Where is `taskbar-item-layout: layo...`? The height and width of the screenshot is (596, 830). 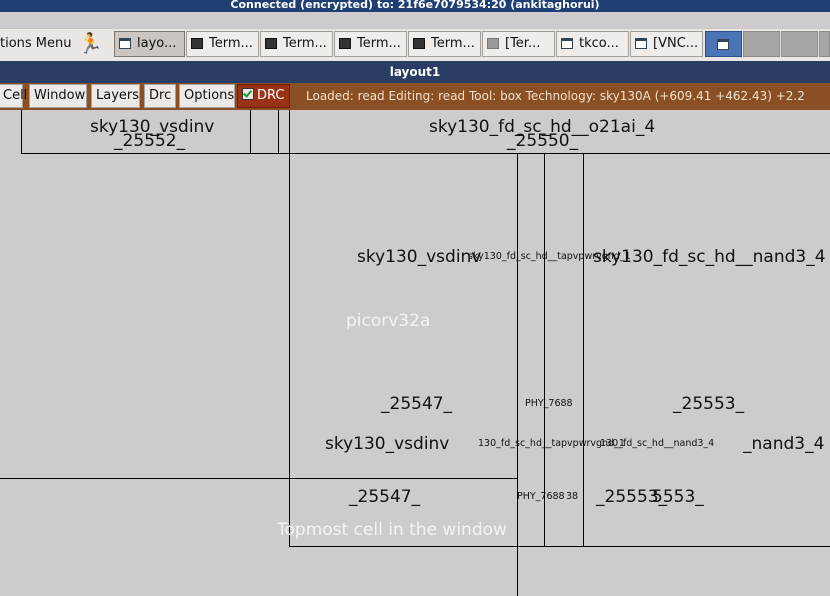
taskbar-item-layout: layo... is located at coordinates (149, 44).